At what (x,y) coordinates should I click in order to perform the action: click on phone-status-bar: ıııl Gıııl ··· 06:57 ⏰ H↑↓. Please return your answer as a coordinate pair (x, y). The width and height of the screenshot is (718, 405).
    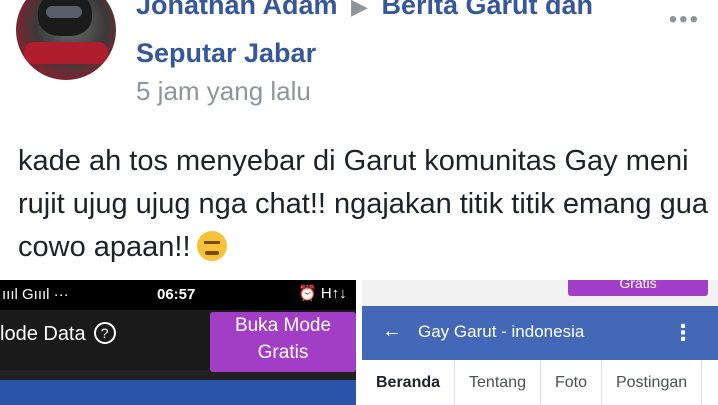
    Looking at the image, I should click on (178, 295).